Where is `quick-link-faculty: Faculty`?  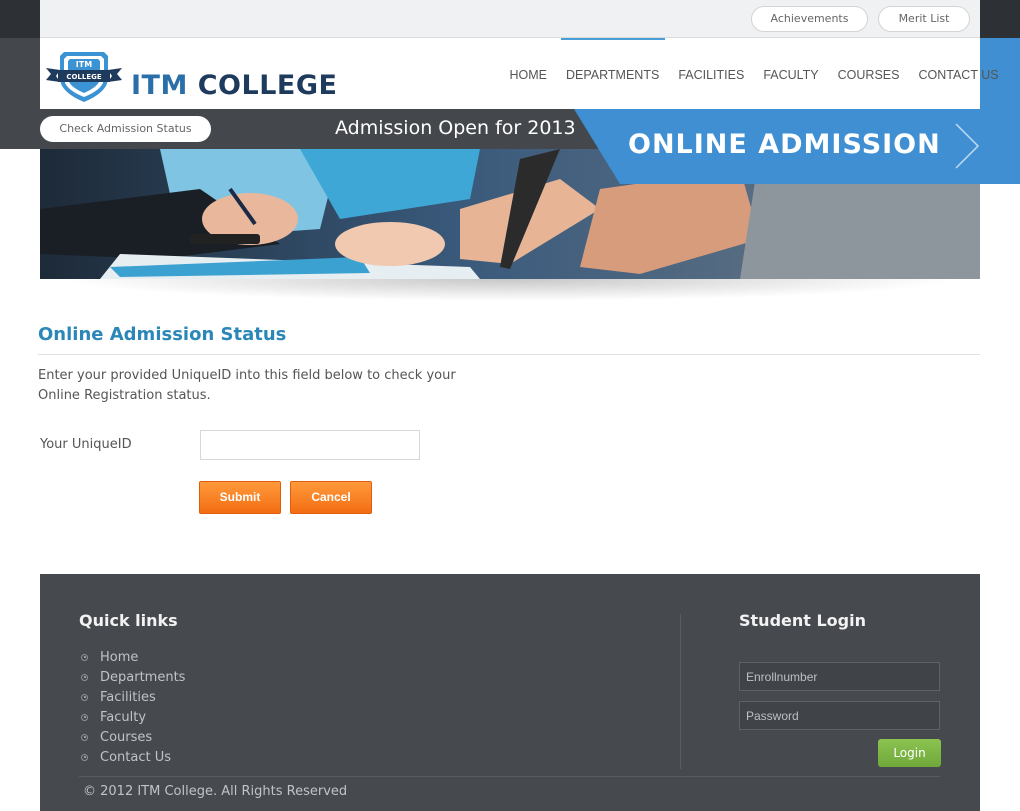 quick-link-faculty: Faculty is located at coordinates (133, 717).